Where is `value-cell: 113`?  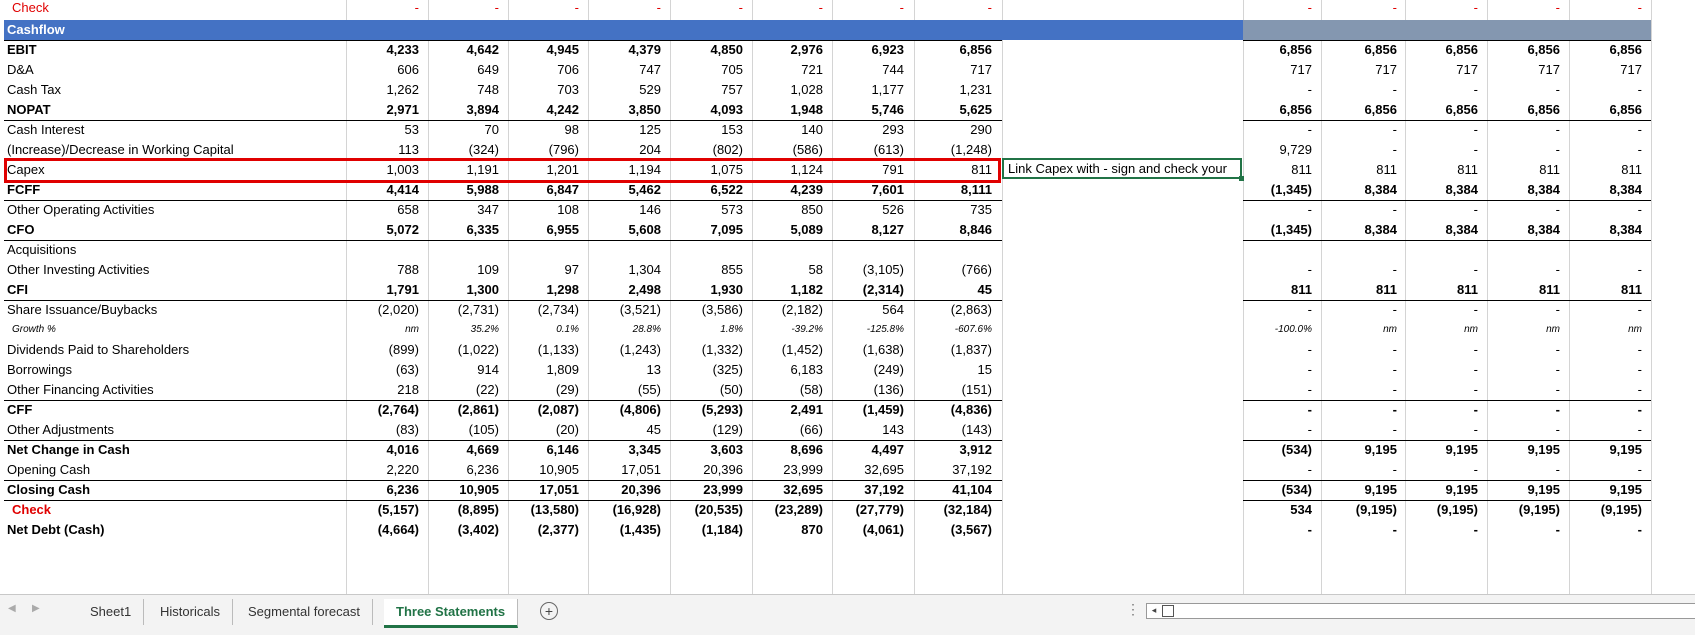 value-cell: 113 is located at coordinates (385, 150).